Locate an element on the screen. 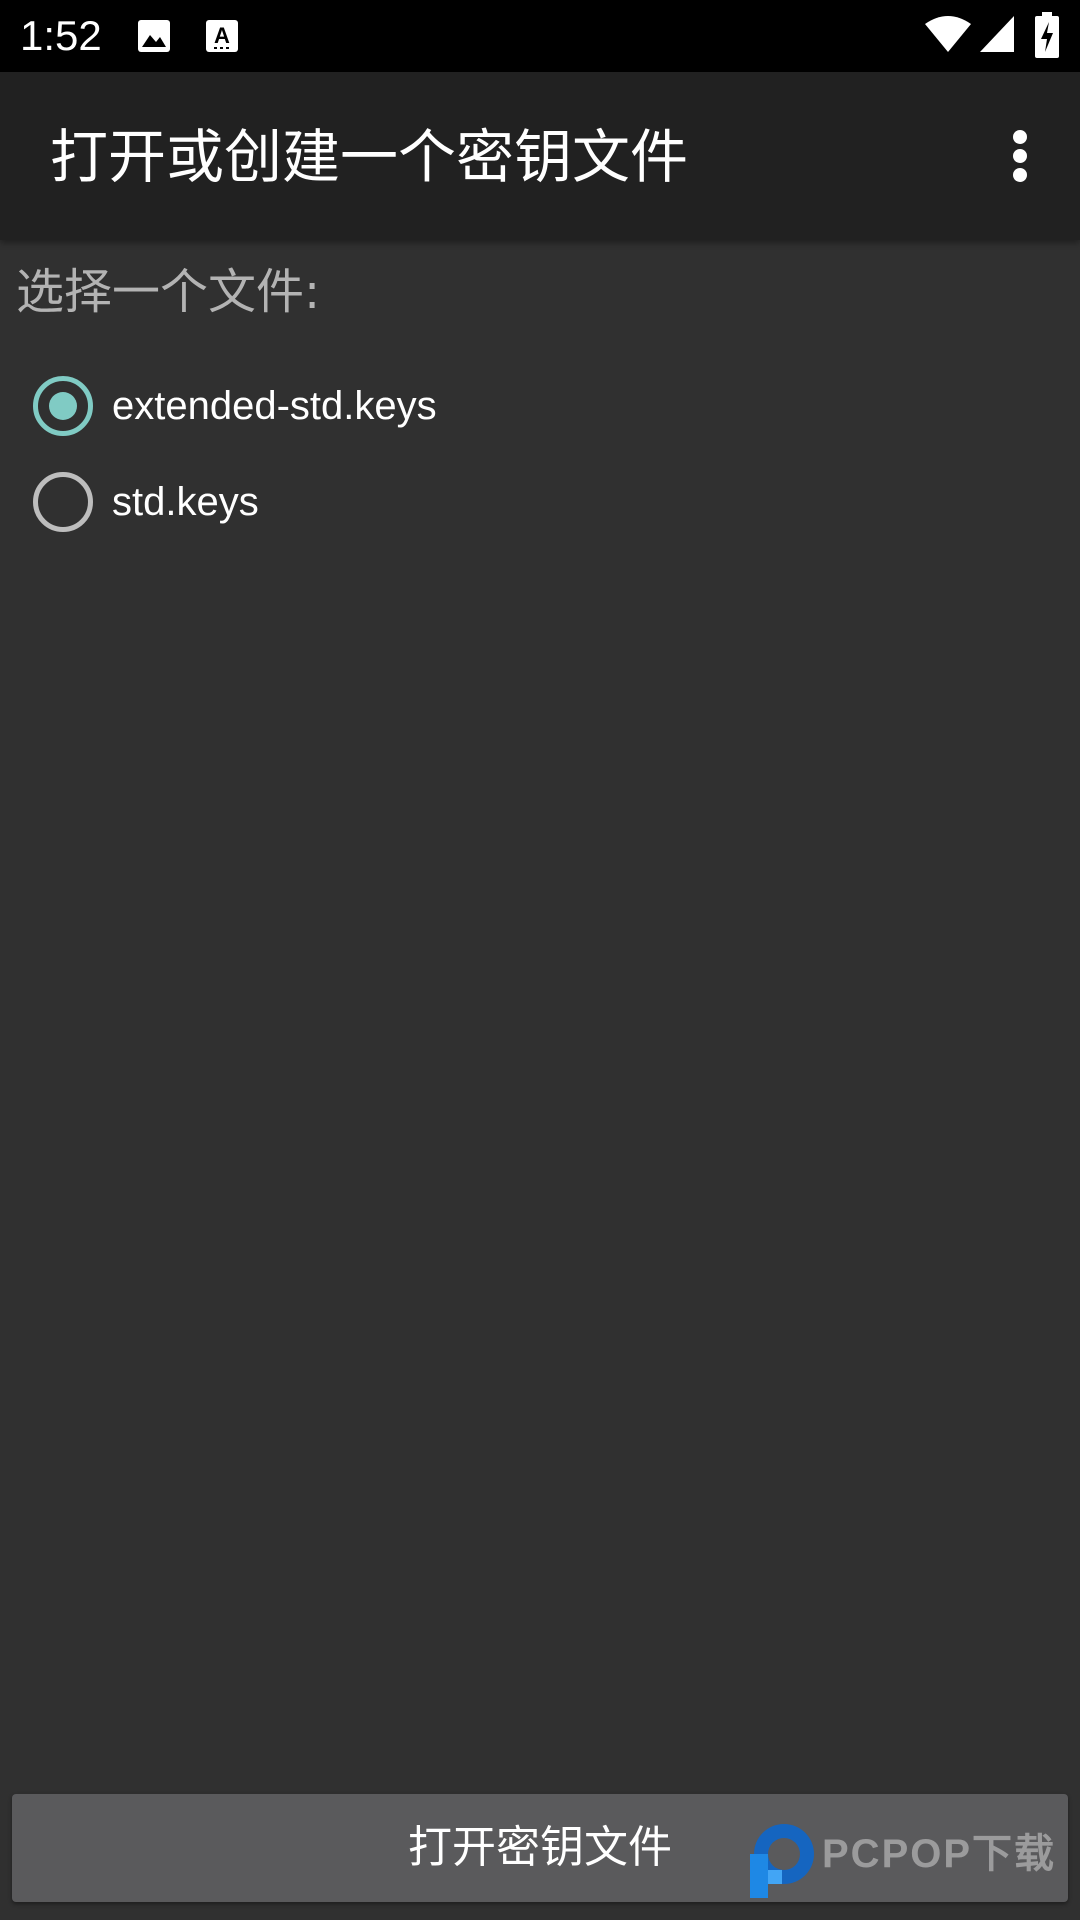 This screenshot has width=1080, height=1920. battery-charging-icon is located at coordinates (1047, 37).